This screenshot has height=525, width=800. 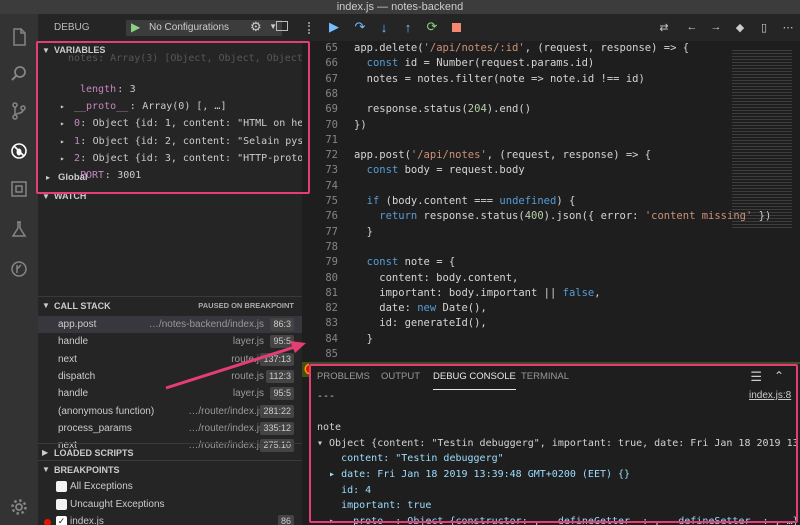 I want to click on source-control-icon, so click(x=19, y=111).